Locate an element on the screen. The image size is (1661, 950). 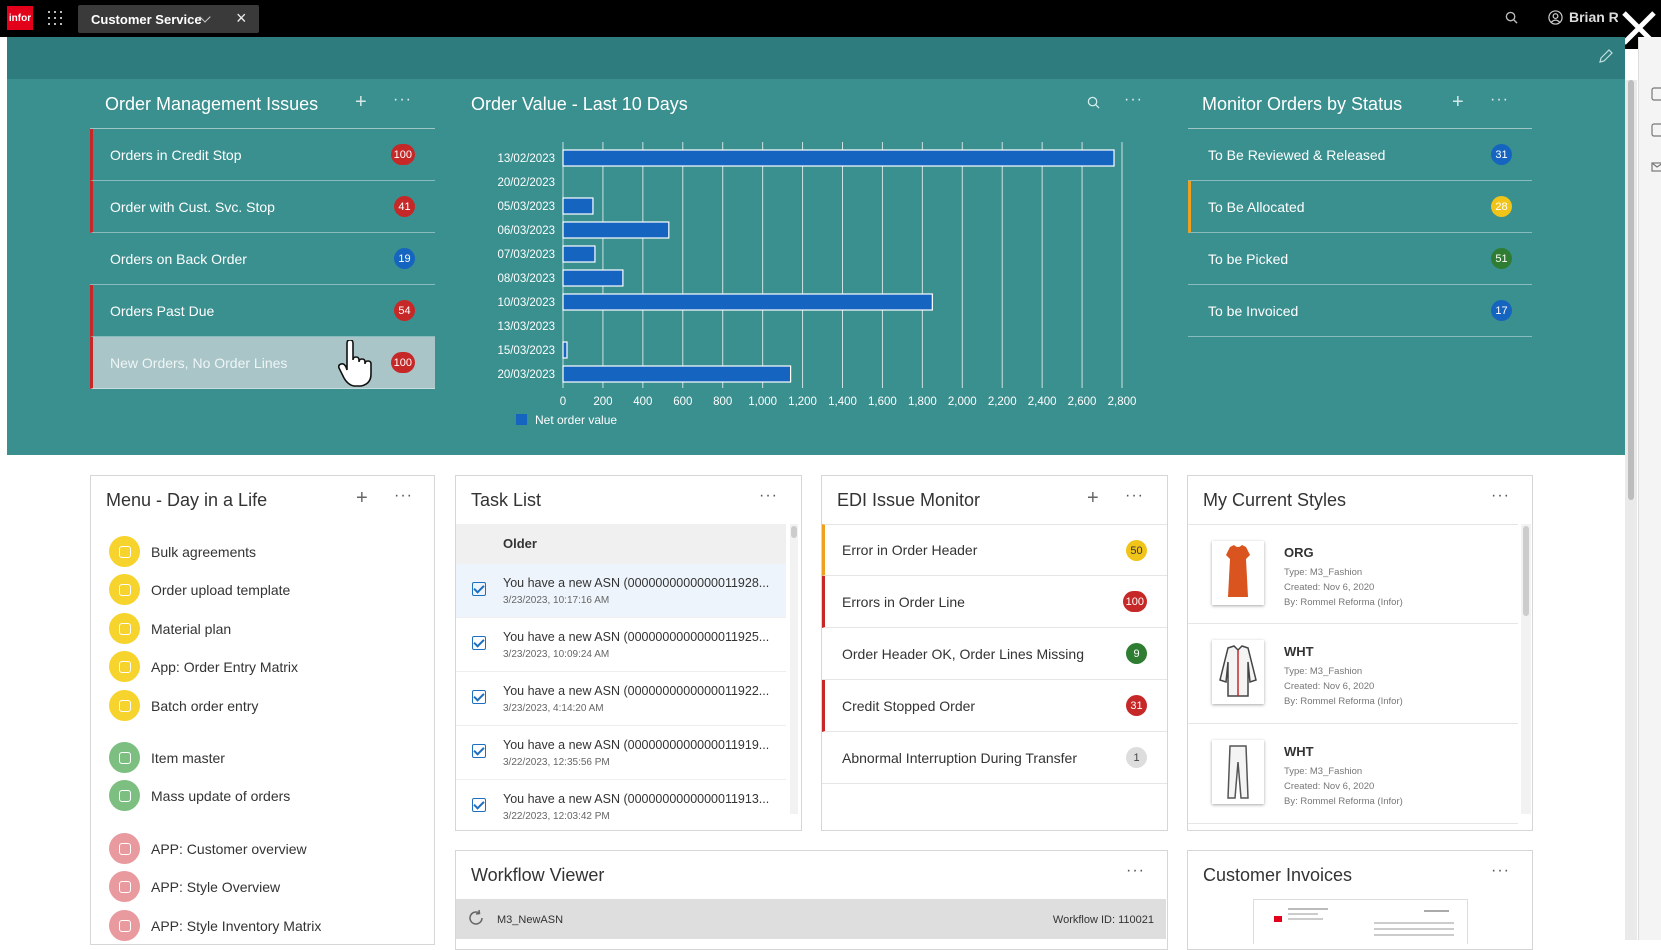
menu-item-label: Item master is located at coordinates (188, 757).